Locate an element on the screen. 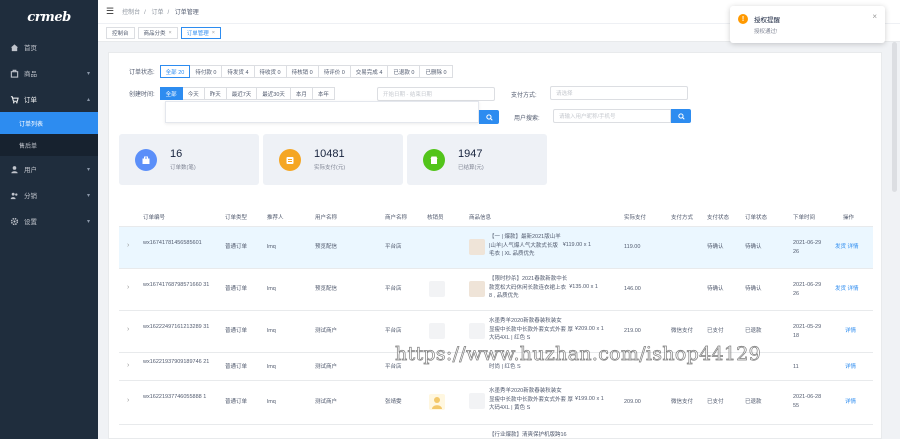 The image size is (900, 439). user-icon is located at coordinates (14, 169).